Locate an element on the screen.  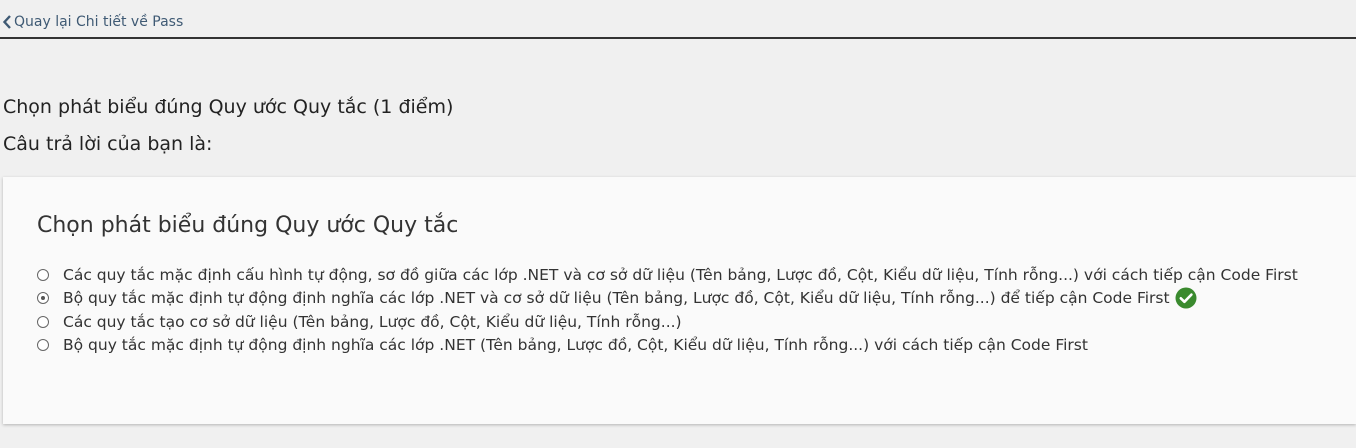
top-nav-bar: Quay lại Chi tiết về Pass is located at coordinates (678, 19).